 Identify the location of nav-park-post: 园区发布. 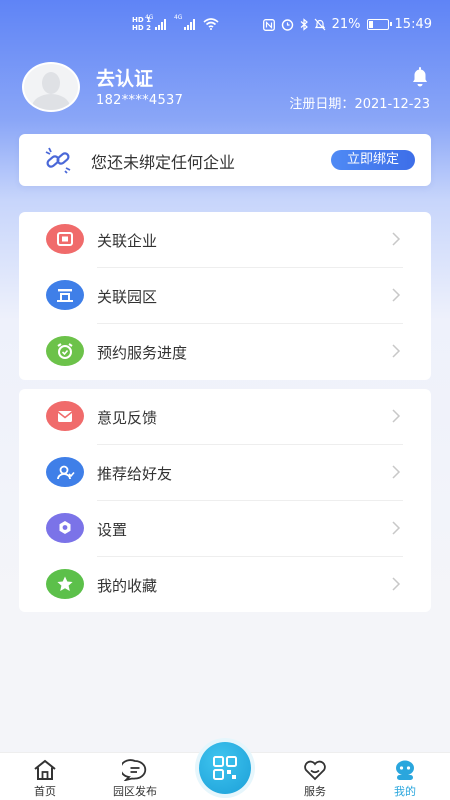
(135, 779).